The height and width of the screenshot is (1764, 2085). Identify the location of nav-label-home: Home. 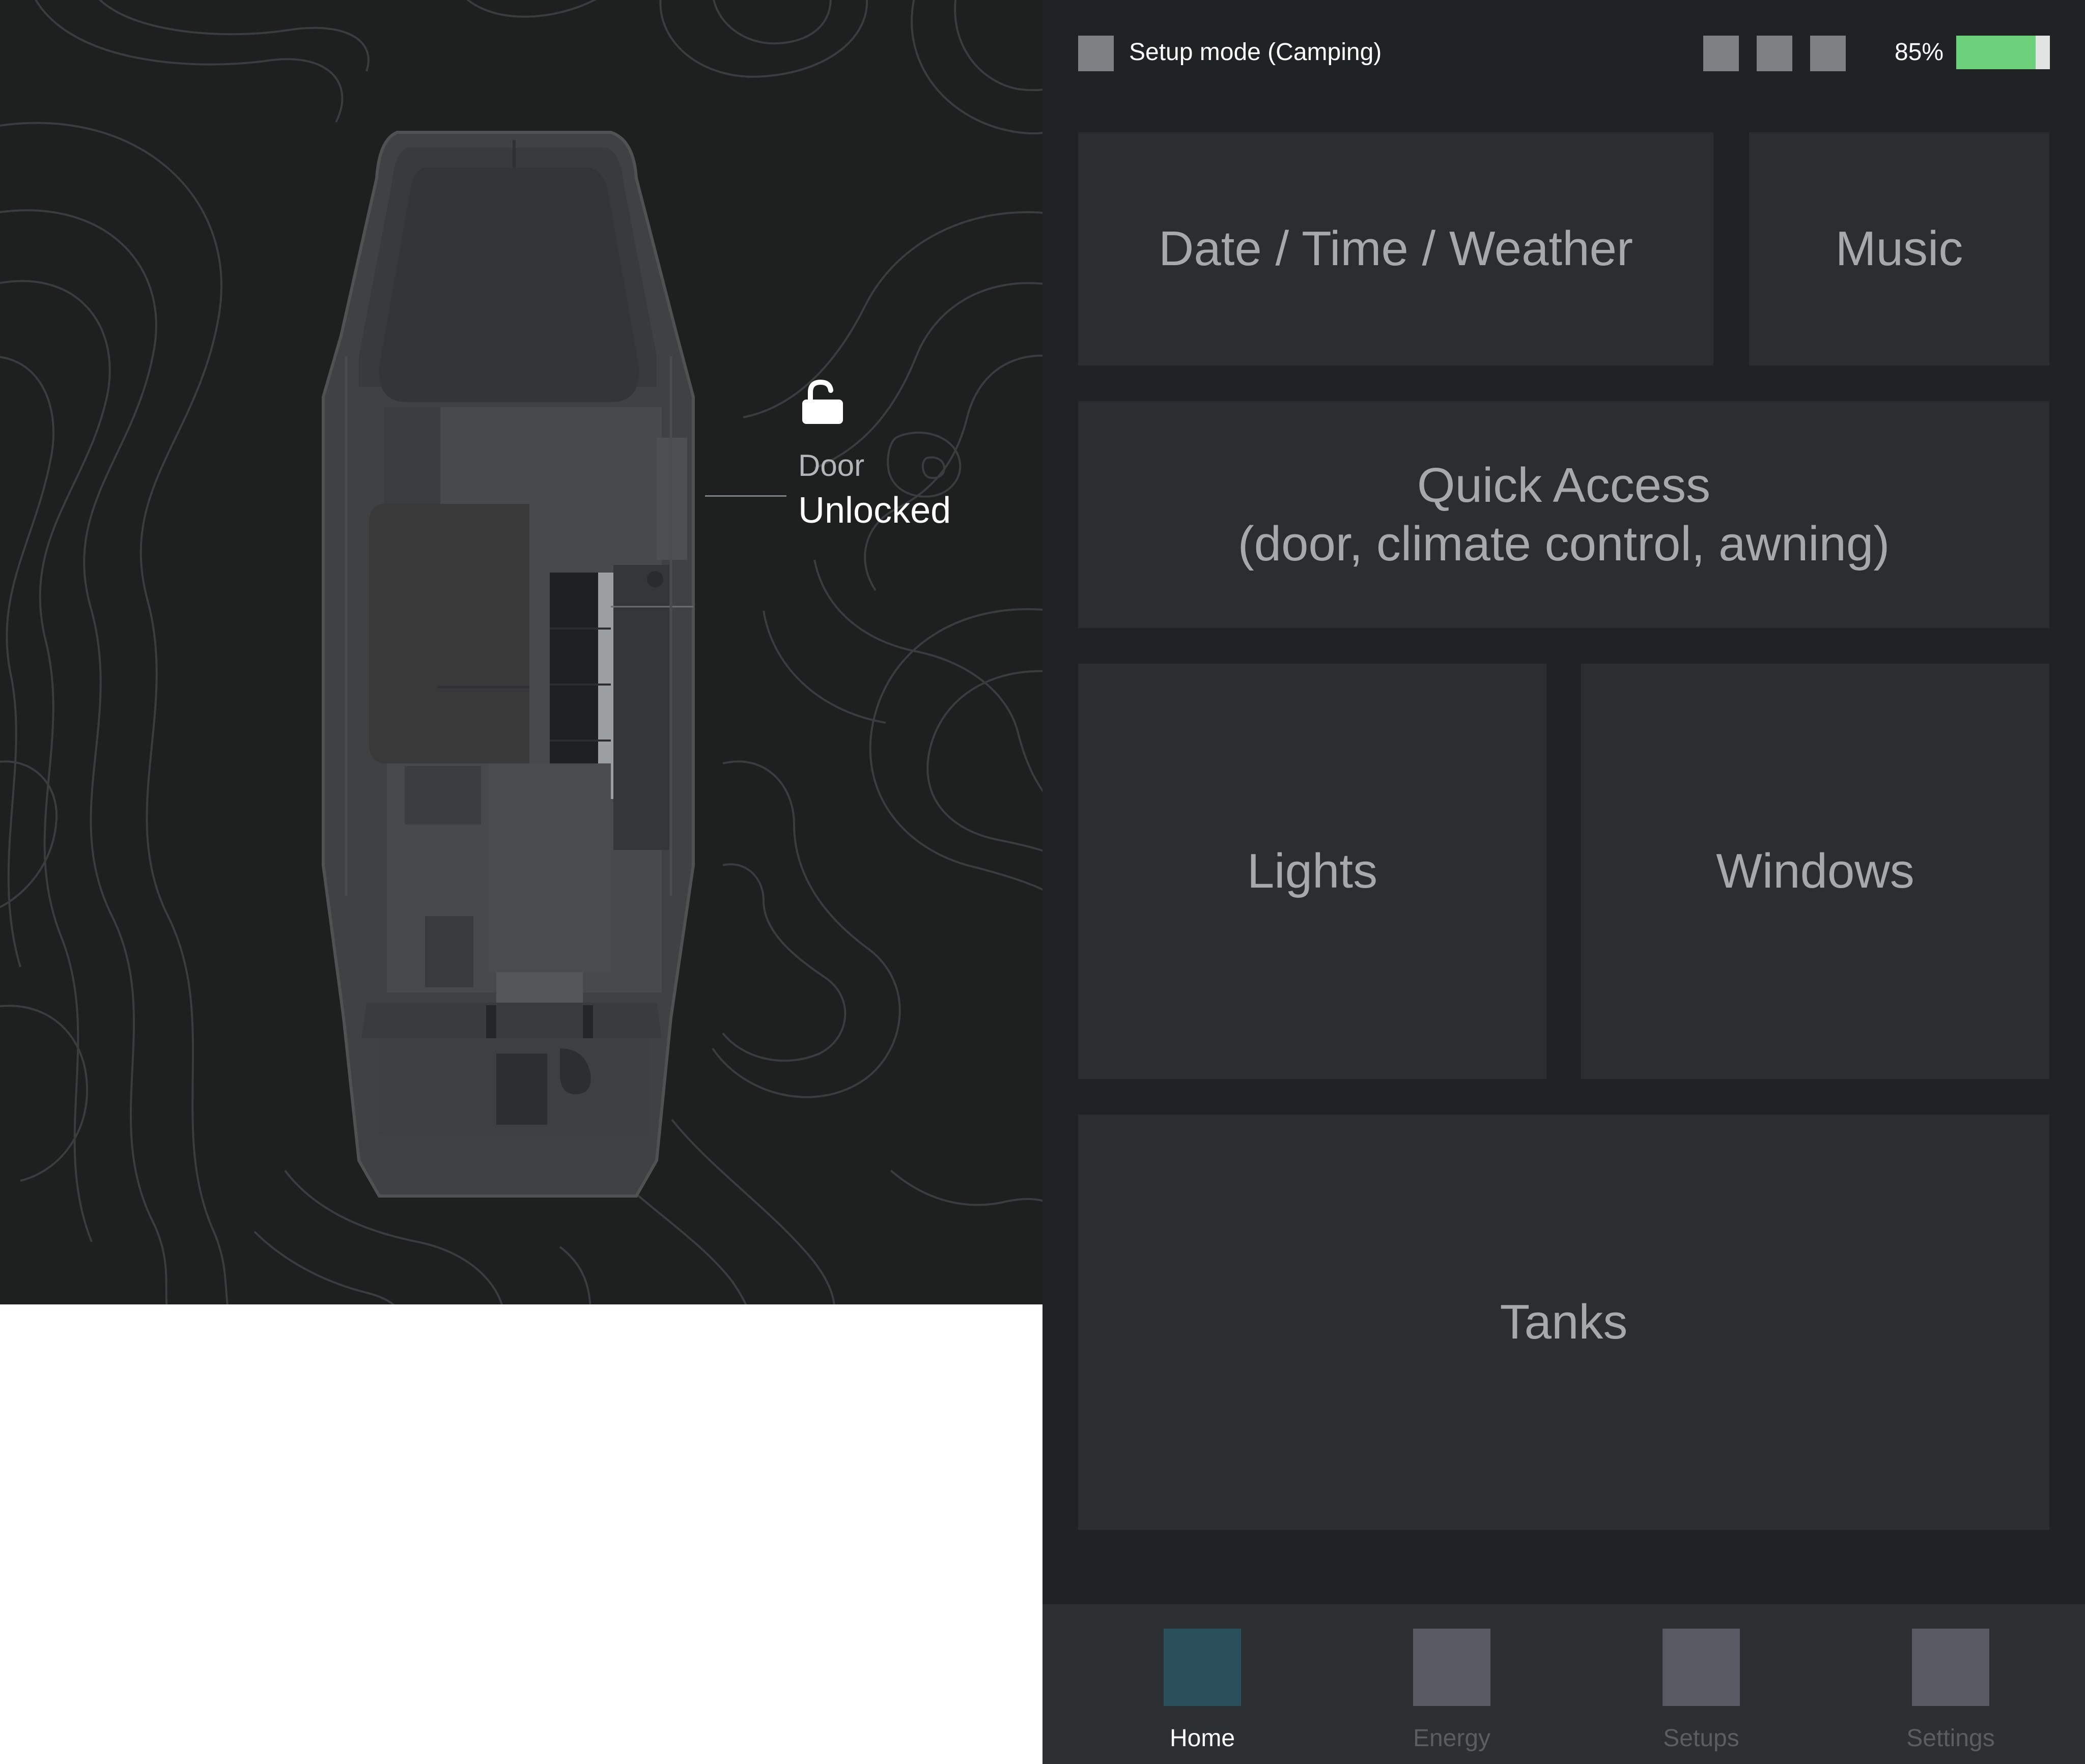
(1202, 1738).